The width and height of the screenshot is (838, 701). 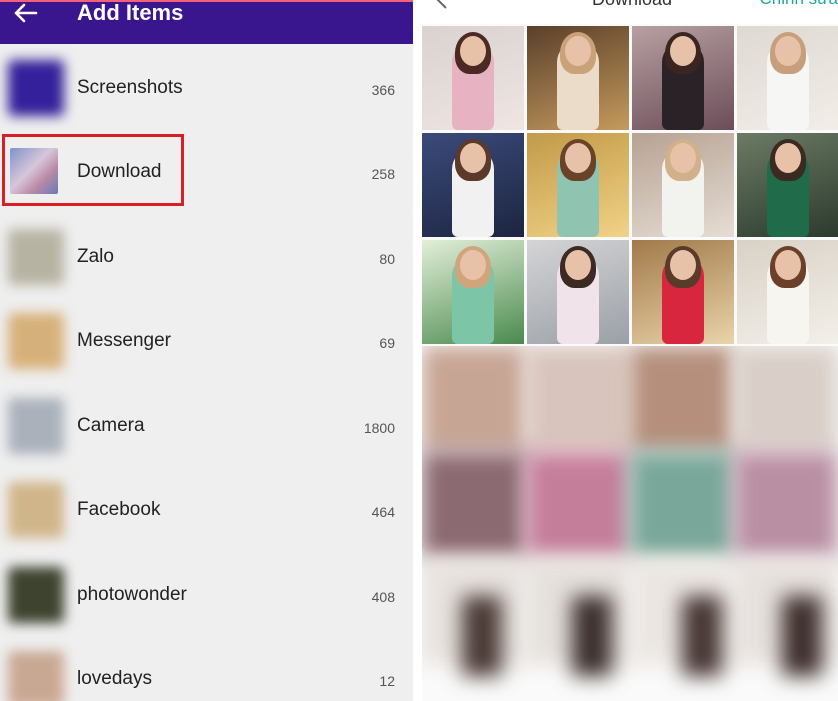 I want to click on page-title: Add Items, so click(x=130, y=12).